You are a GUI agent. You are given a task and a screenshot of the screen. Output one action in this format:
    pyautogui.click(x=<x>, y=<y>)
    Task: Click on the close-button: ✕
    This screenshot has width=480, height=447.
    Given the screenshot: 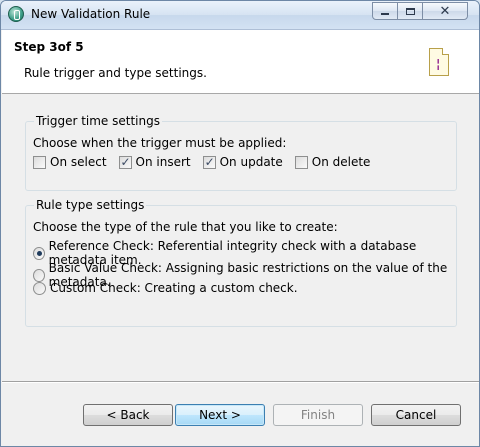 What is the action you would take?
    pyautogui.click(x=445, y=11)
    